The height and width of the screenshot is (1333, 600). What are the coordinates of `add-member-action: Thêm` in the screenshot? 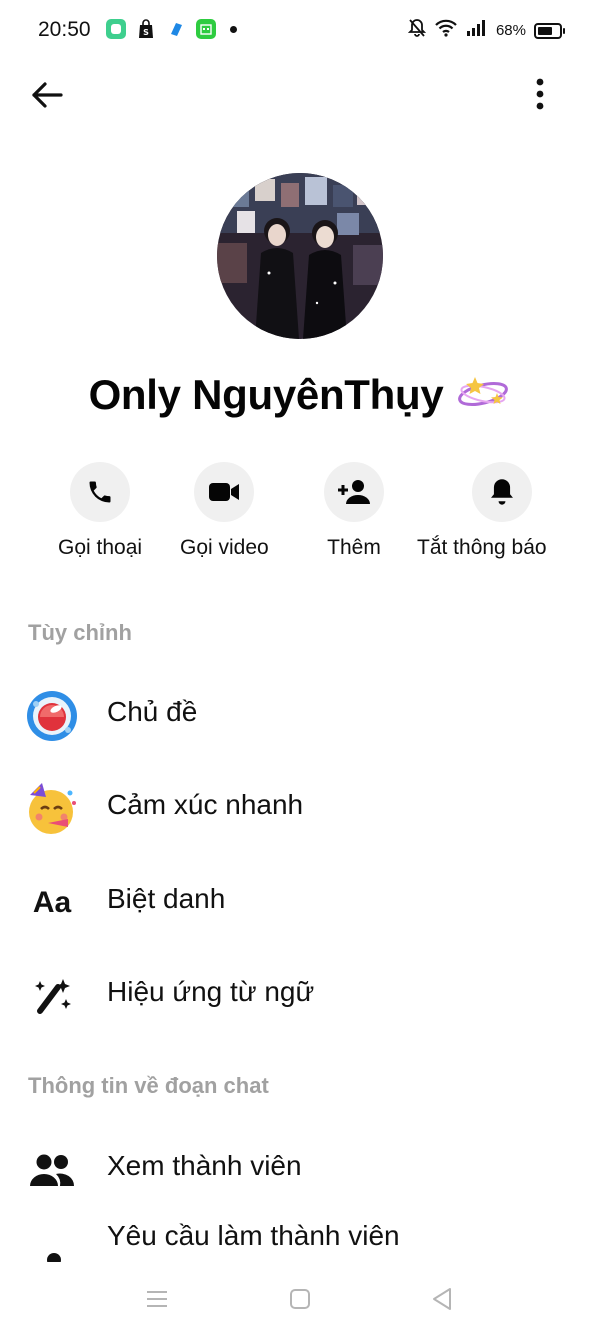 It's located at (354, 511).